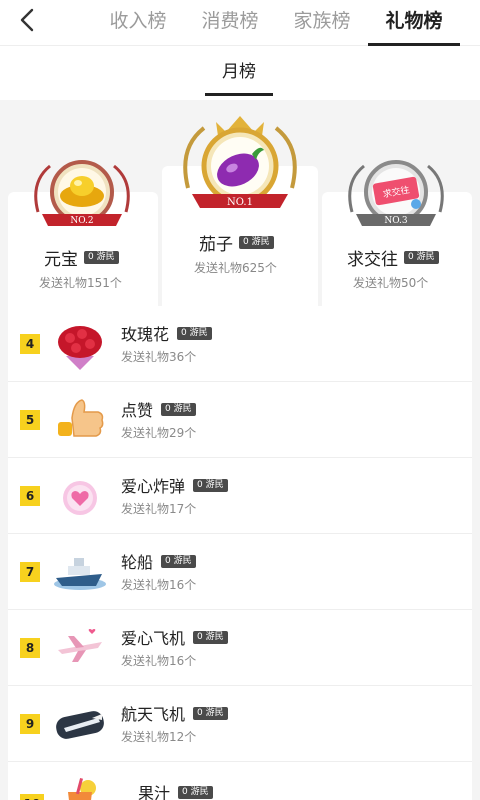 The image size is (480, 800). I want to click on heart-plane-icon, so click(80, 648).